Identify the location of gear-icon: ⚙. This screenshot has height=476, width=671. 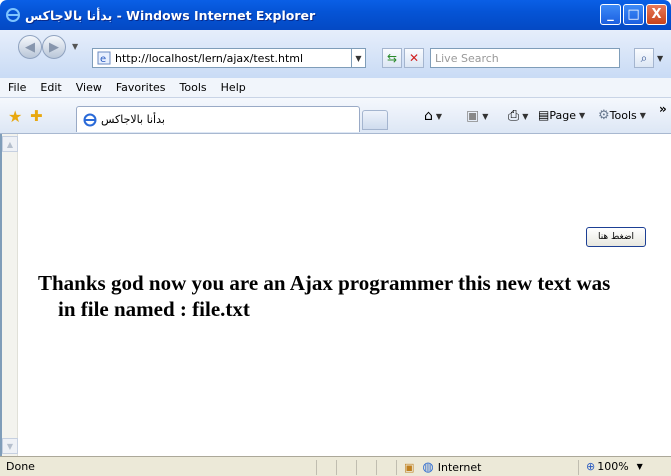
(604, 115).